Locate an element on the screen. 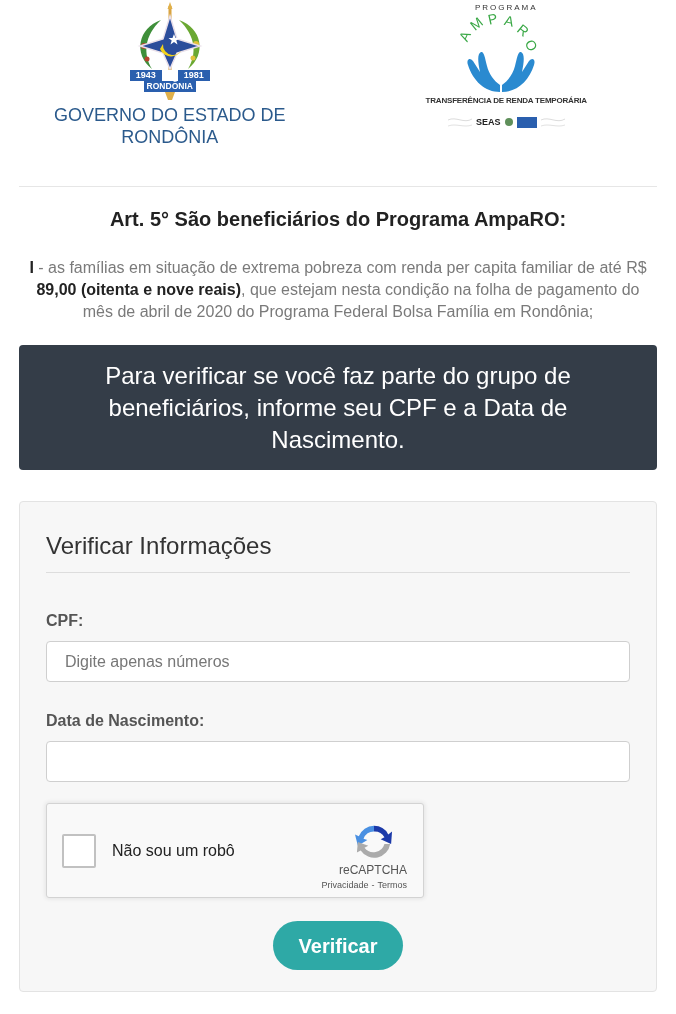 The width and height of the screenshot is (676, 1014). logo-overline-text: PROGRAMA is located at coordinates (506, 7).